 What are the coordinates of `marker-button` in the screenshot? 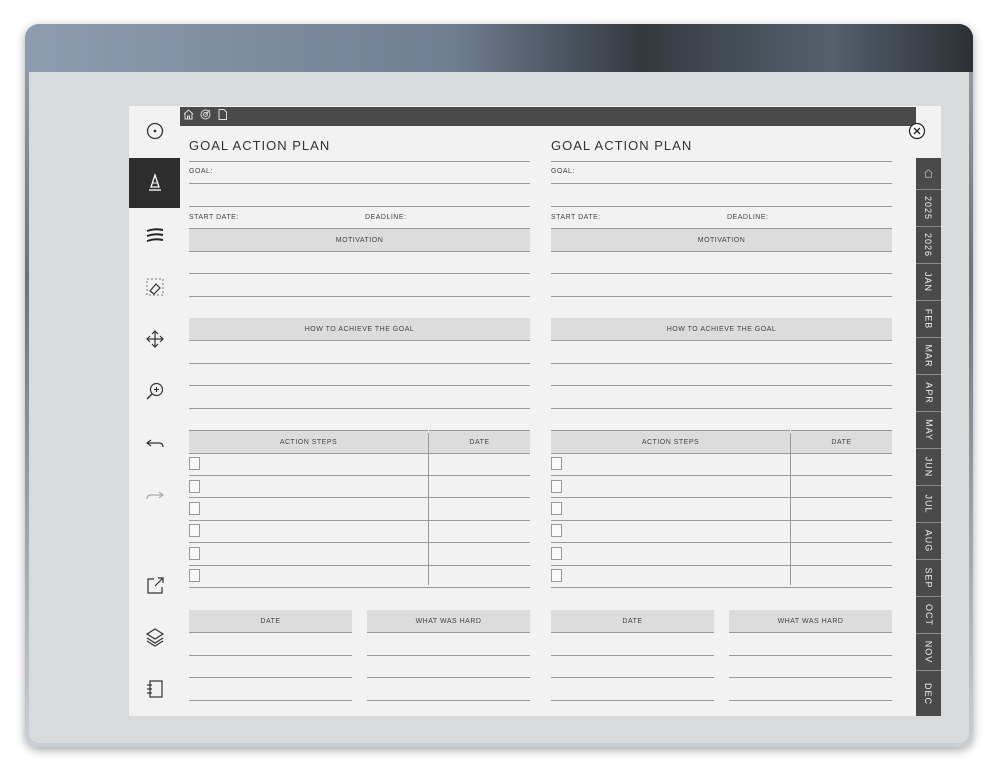 It's located at (154, 183).